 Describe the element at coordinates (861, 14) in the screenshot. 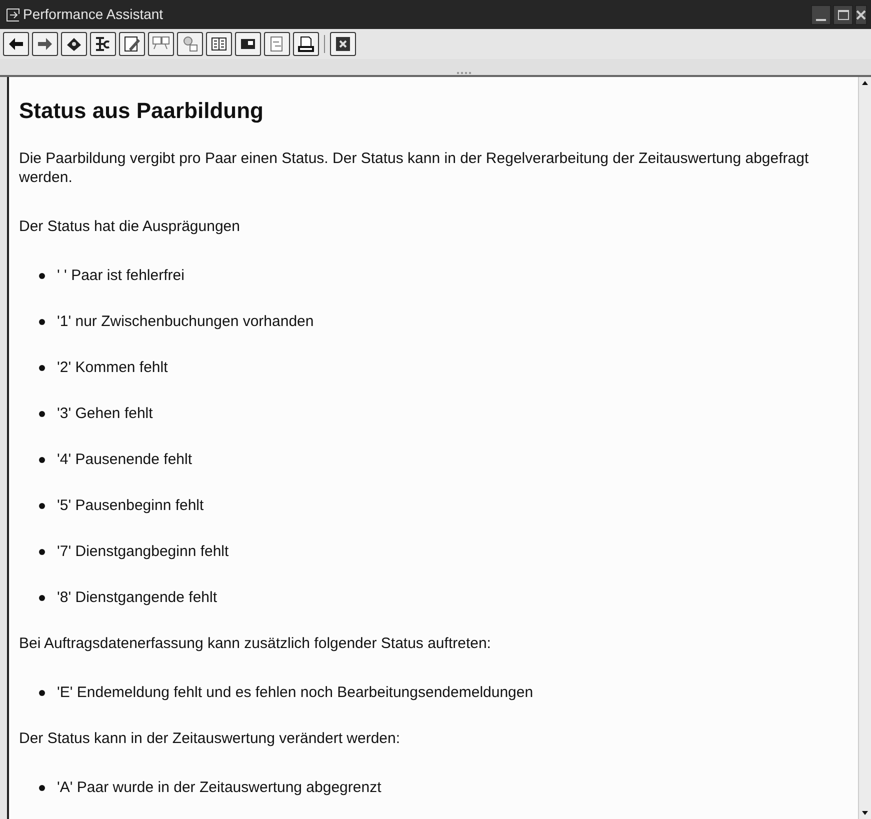

I see `close-button` at that location.